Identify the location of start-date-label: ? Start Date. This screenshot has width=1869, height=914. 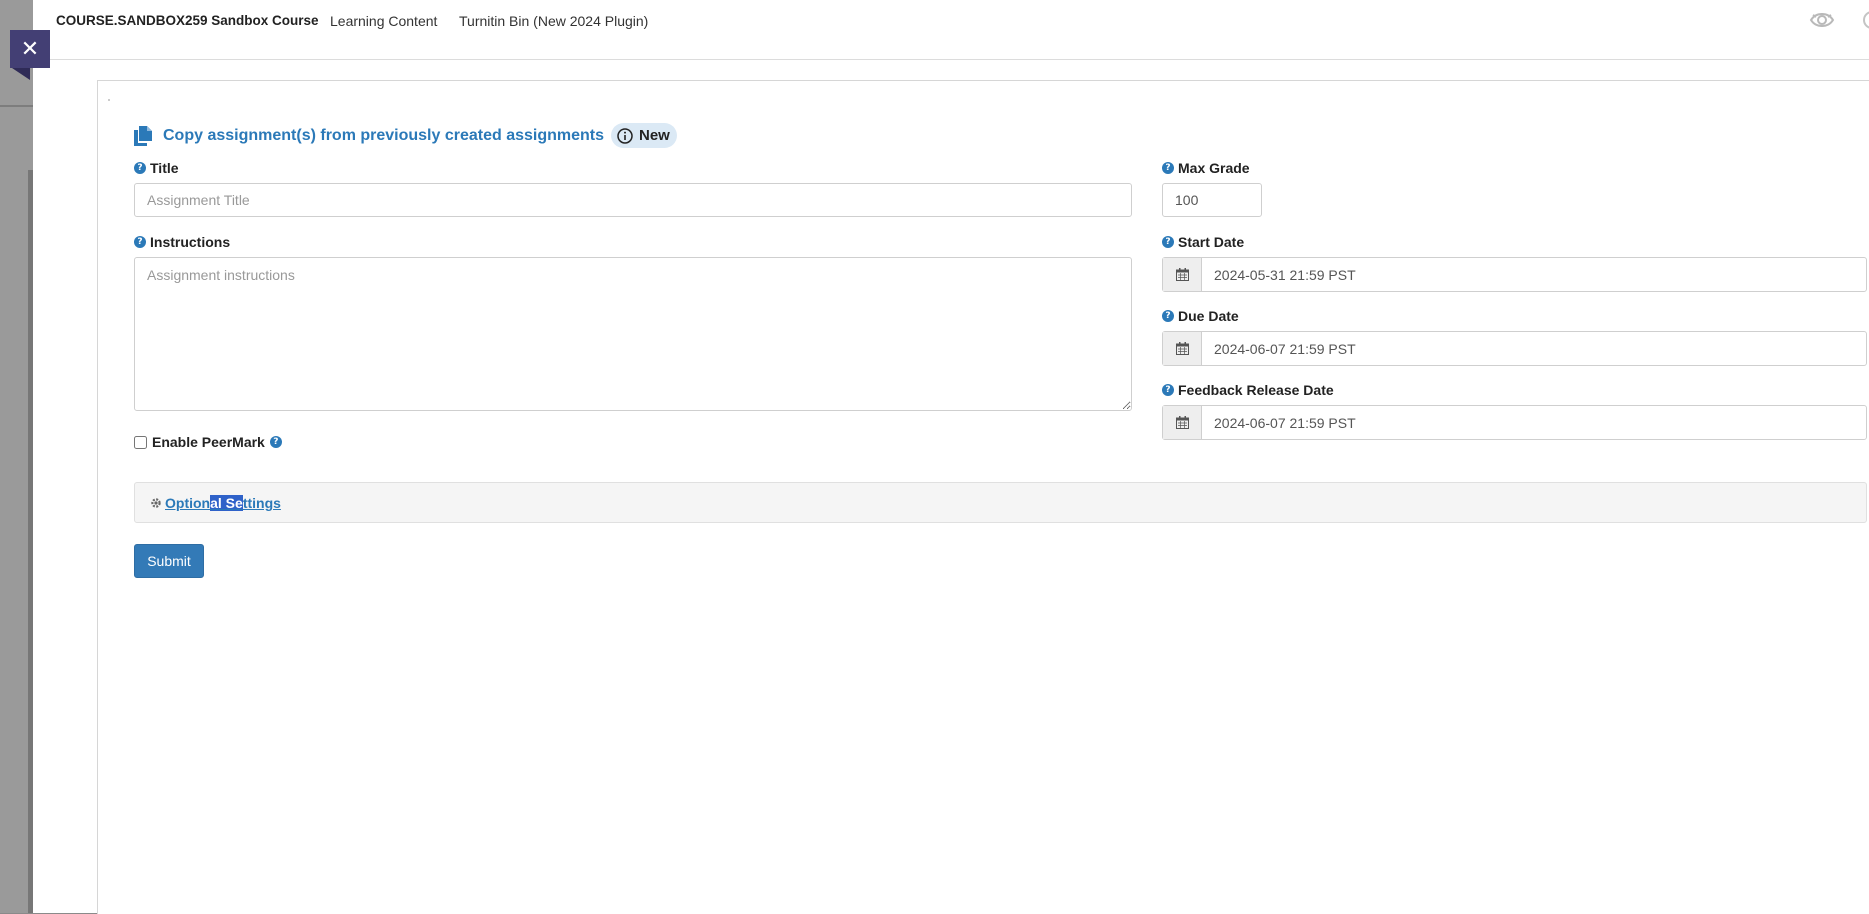
(1203, 242).